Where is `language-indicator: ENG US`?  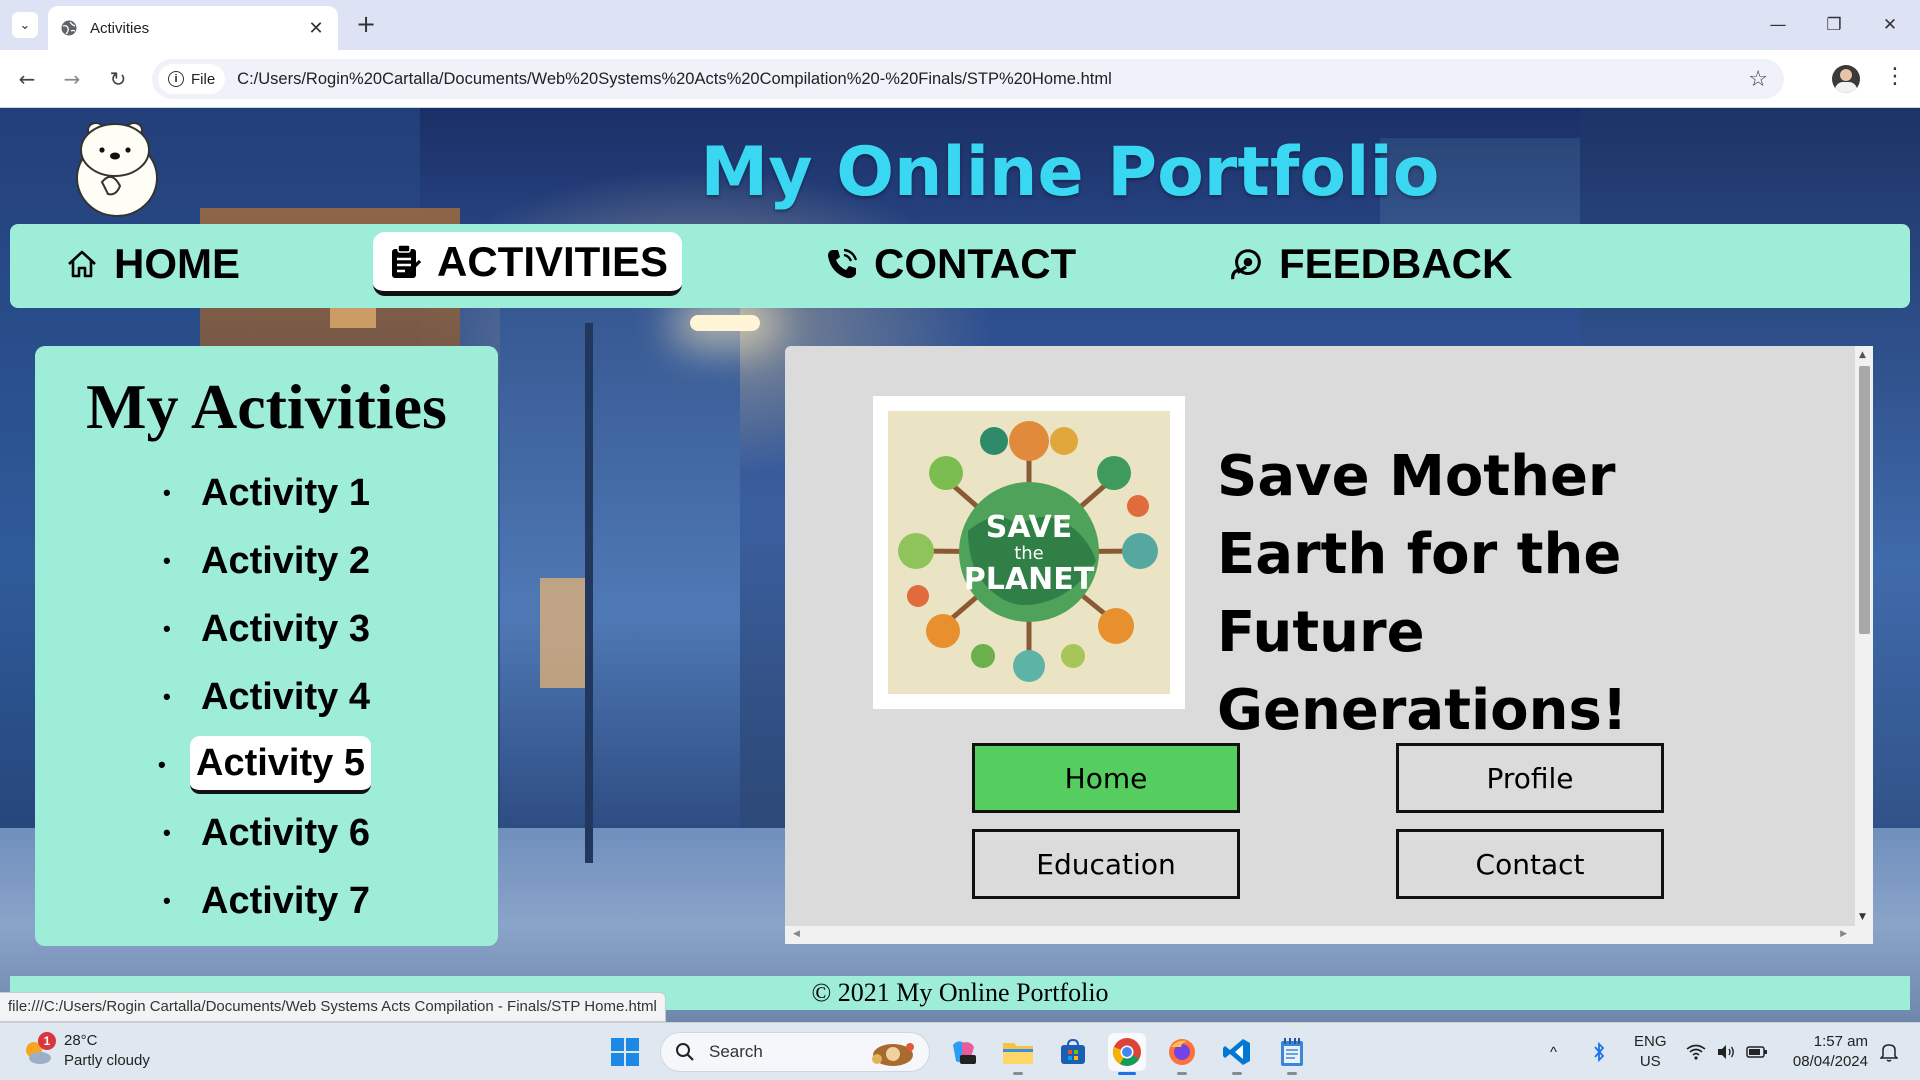 language-indicator: ENG US is located at coordinates (1650, 1052).